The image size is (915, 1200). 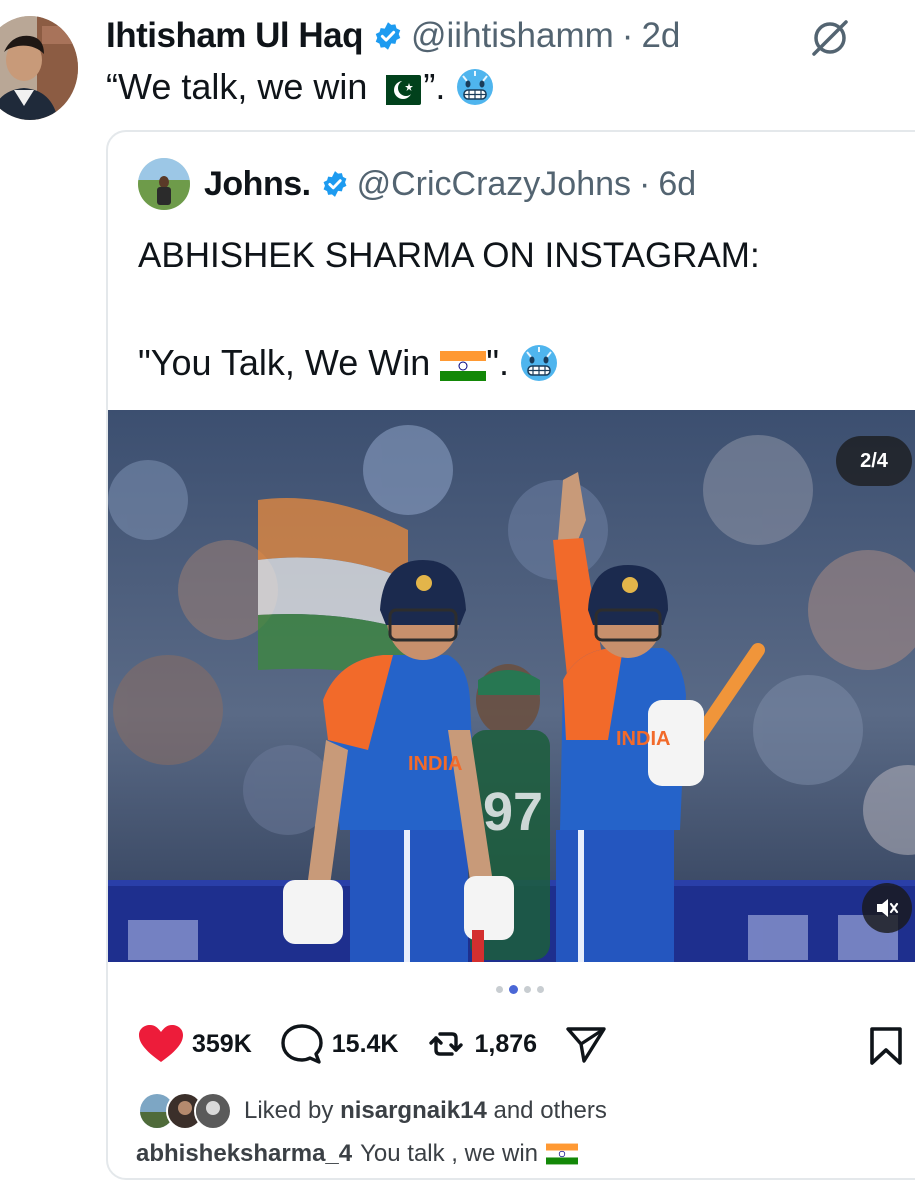 What do you see at coordinates (39, 68) in the screenshot?
I see `author-avatar` at bounding box center [39, 68].